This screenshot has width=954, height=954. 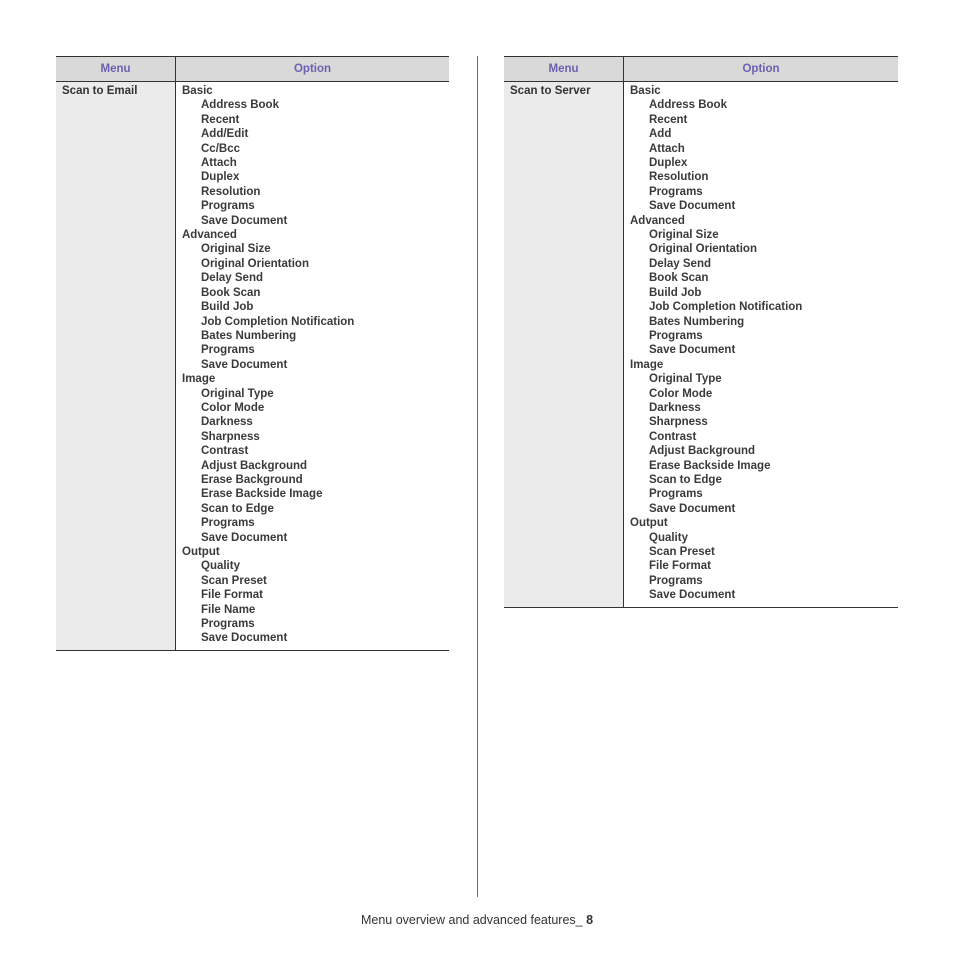 What do you see at coordinates (252, 479) in the screenshot?
I see `option-item: Erase Background` at bounding box center [252, 479].